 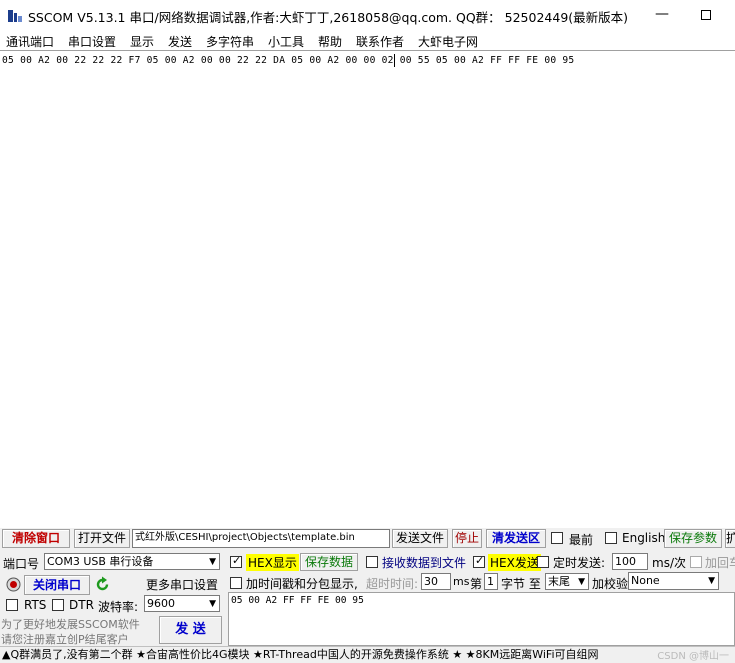 I want to click on topmost-label: 最前, so click(x=581, y=540).